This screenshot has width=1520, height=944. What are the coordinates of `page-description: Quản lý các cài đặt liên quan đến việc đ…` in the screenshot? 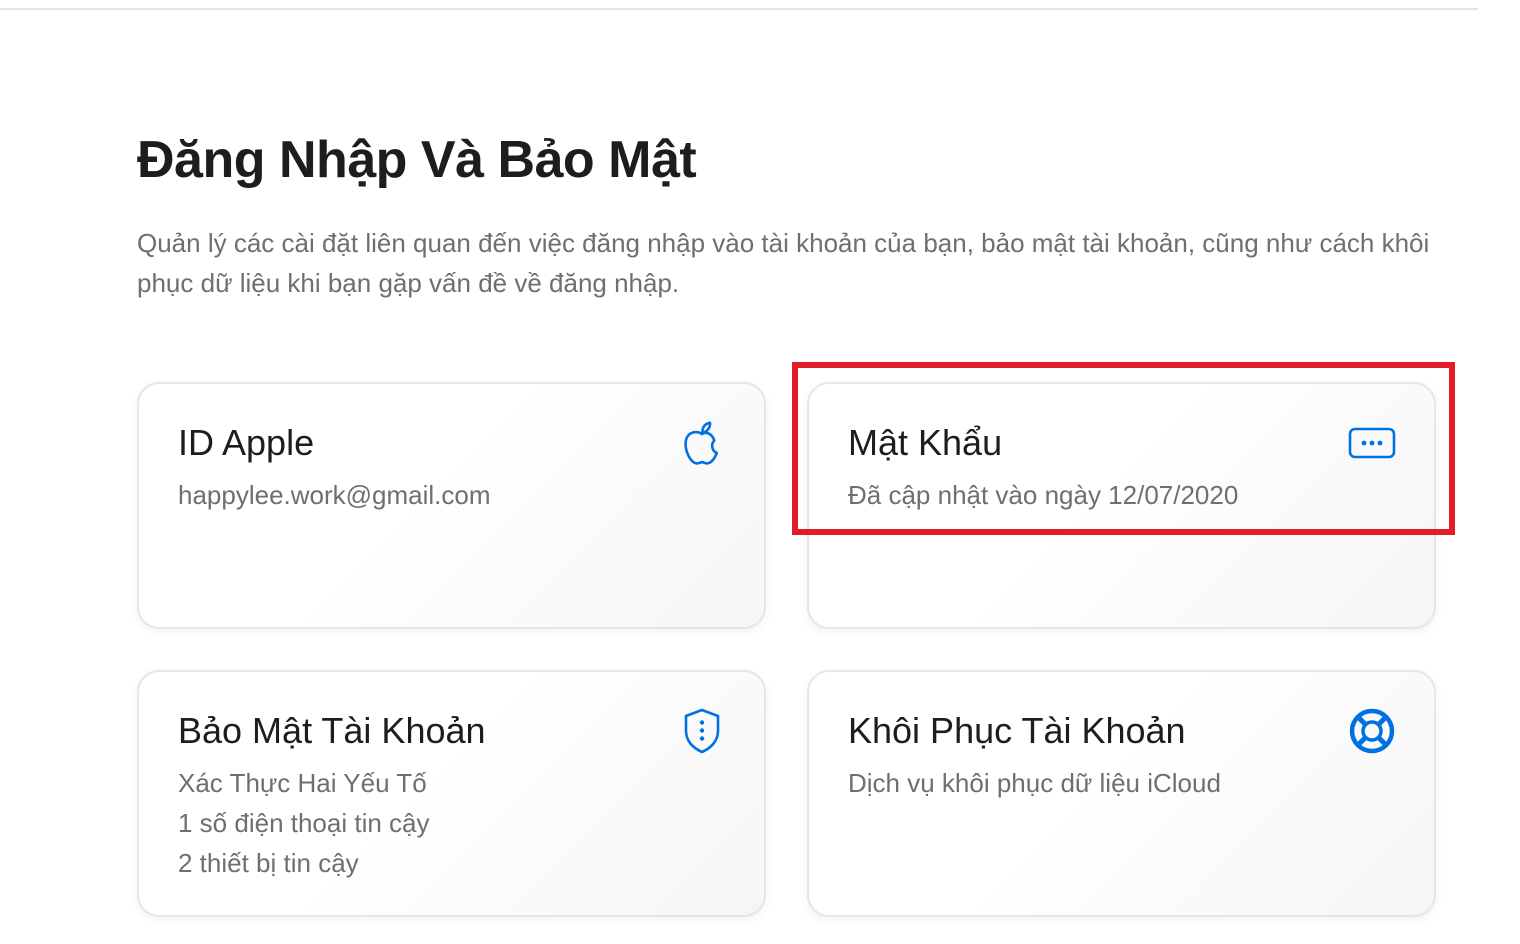 It's located at (783, 263).